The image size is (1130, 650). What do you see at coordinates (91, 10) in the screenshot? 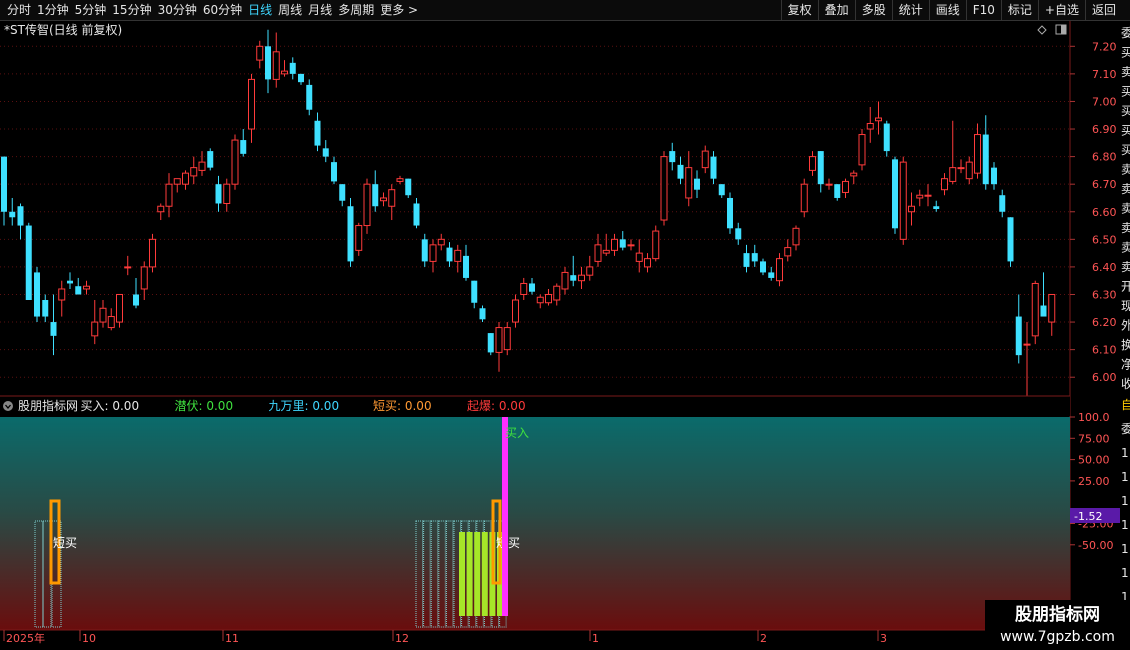
I see `tab-2: 5分钟` at bounding box center [91, 10].